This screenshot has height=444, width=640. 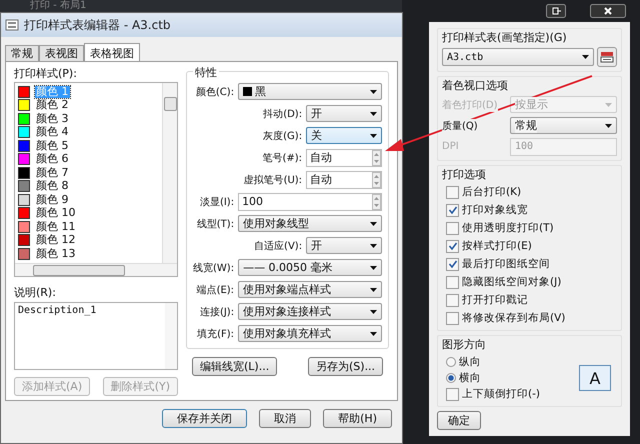 What do you see at coordinates (464, 175) in the screenshot?
I see `group-title: 打印选项` at bounding box center [464, 175].